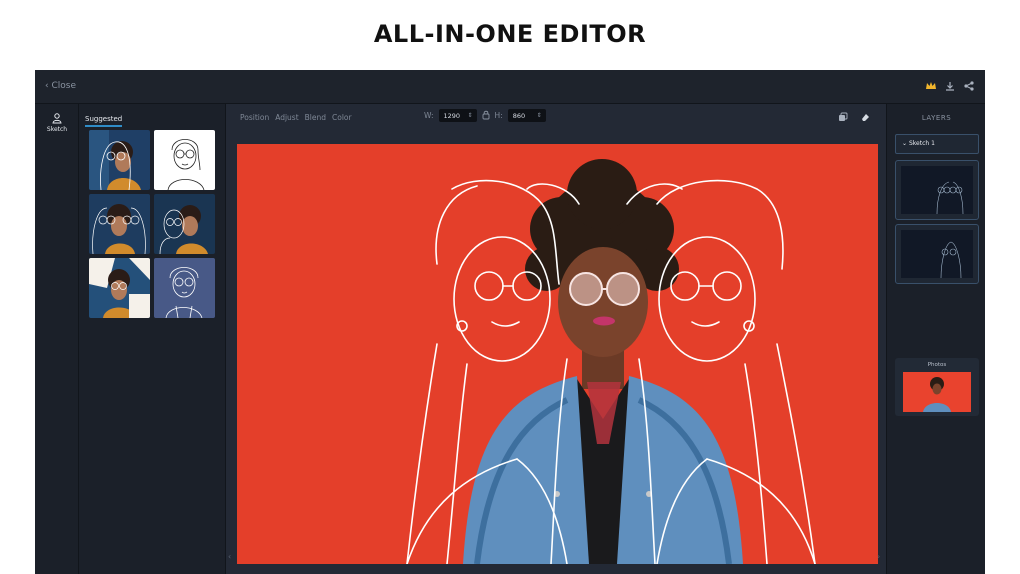 This screenshot has height=574, width=1020. I want to click on eraser-icon, so click(865, 117).